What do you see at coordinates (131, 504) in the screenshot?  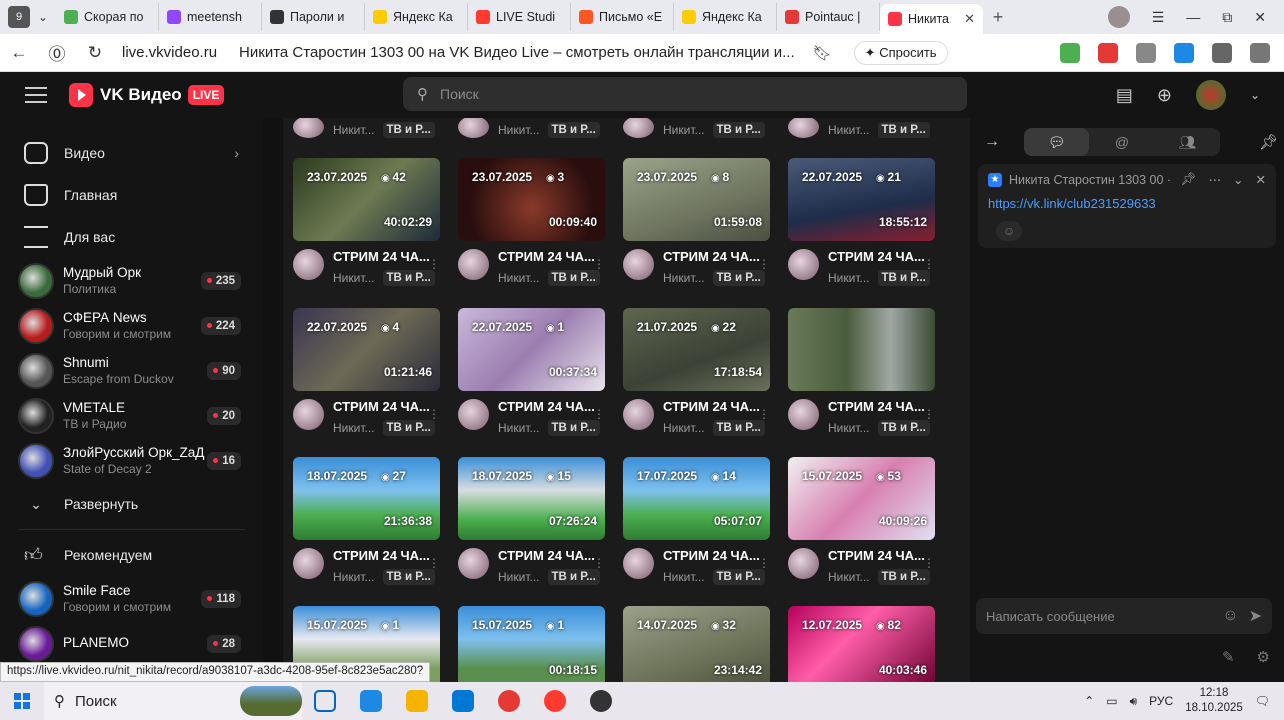 I see `expand-button: ⌄ Развернуть` at bounding box center [131, 504].